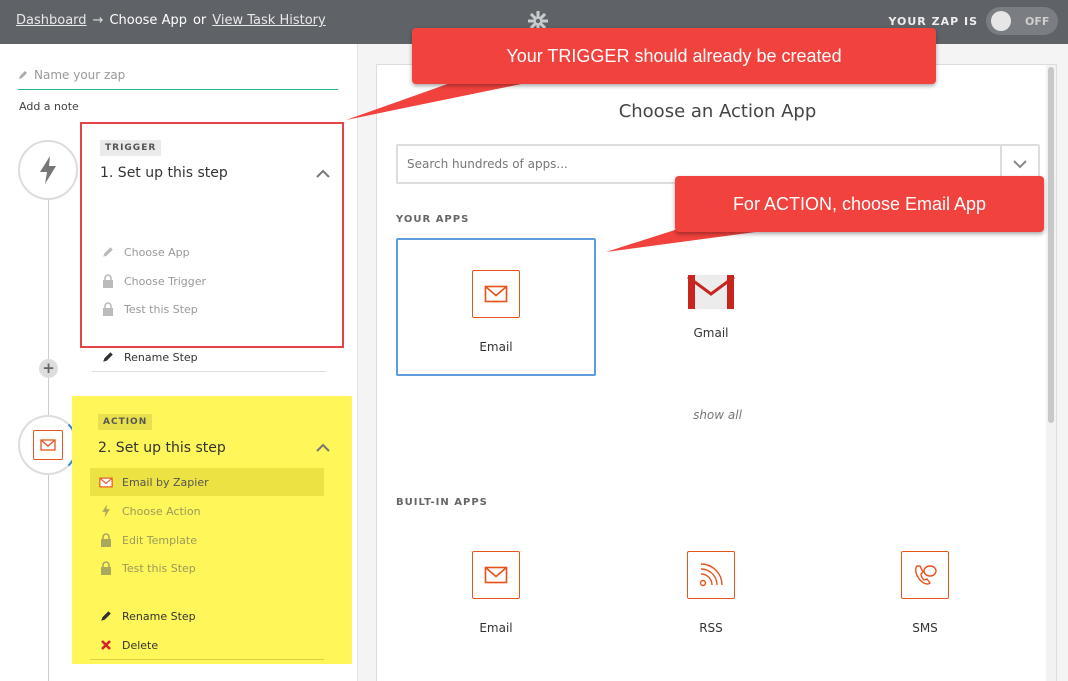 The width and height of the screenshot is (1068, 681). I want to click on show-all-link: show all, so click(717, 415).